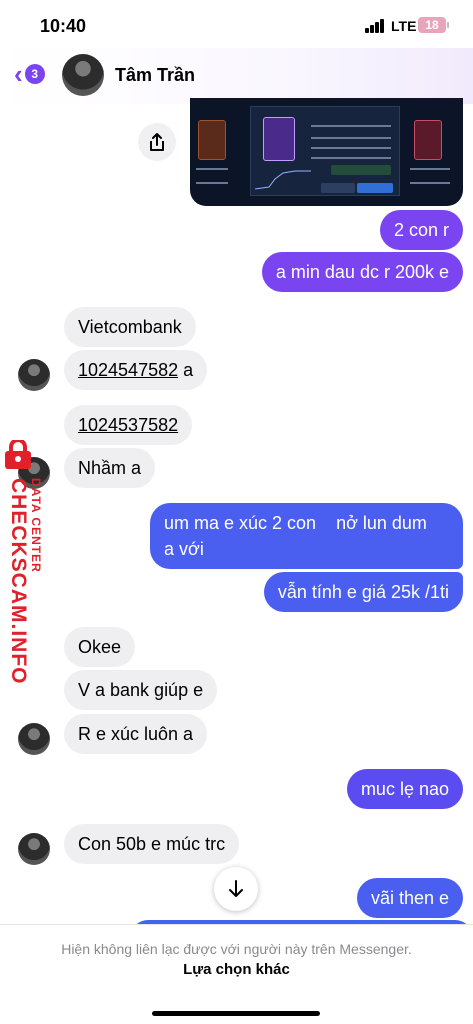 This screenshot has width=473, height=1024. What do you see at coordinates (141, 690) in the screenshot?
I see `message-incoming: V a bank giúp e` at bounding box center [141, 690].